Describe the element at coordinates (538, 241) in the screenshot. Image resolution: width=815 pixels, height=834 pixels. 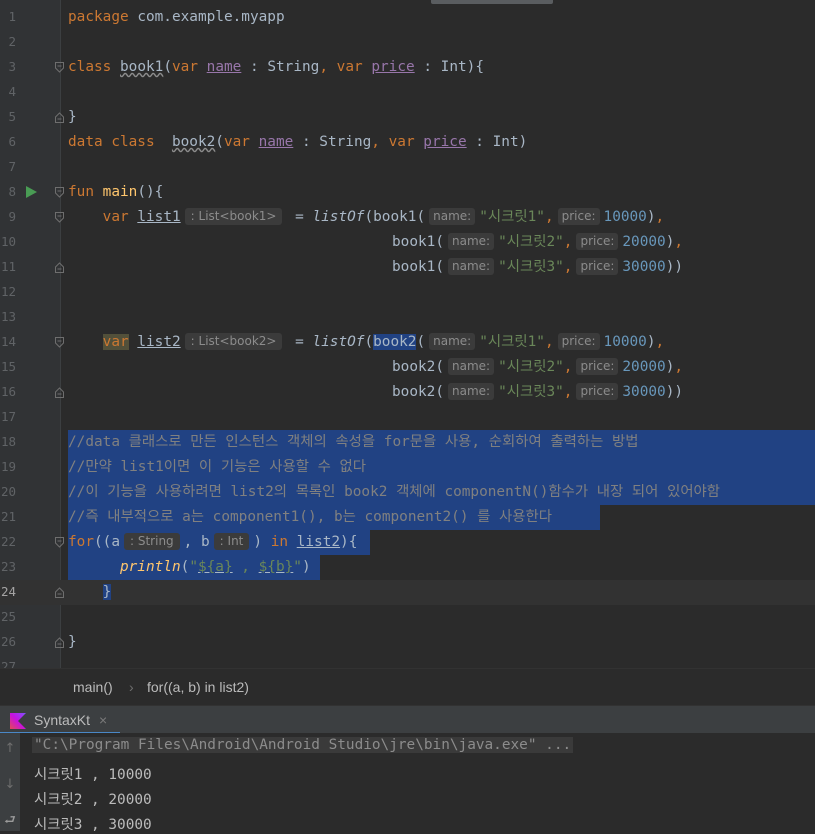
I see `code-text: book1(name: "시크릿2", price: 20000),` at that location.